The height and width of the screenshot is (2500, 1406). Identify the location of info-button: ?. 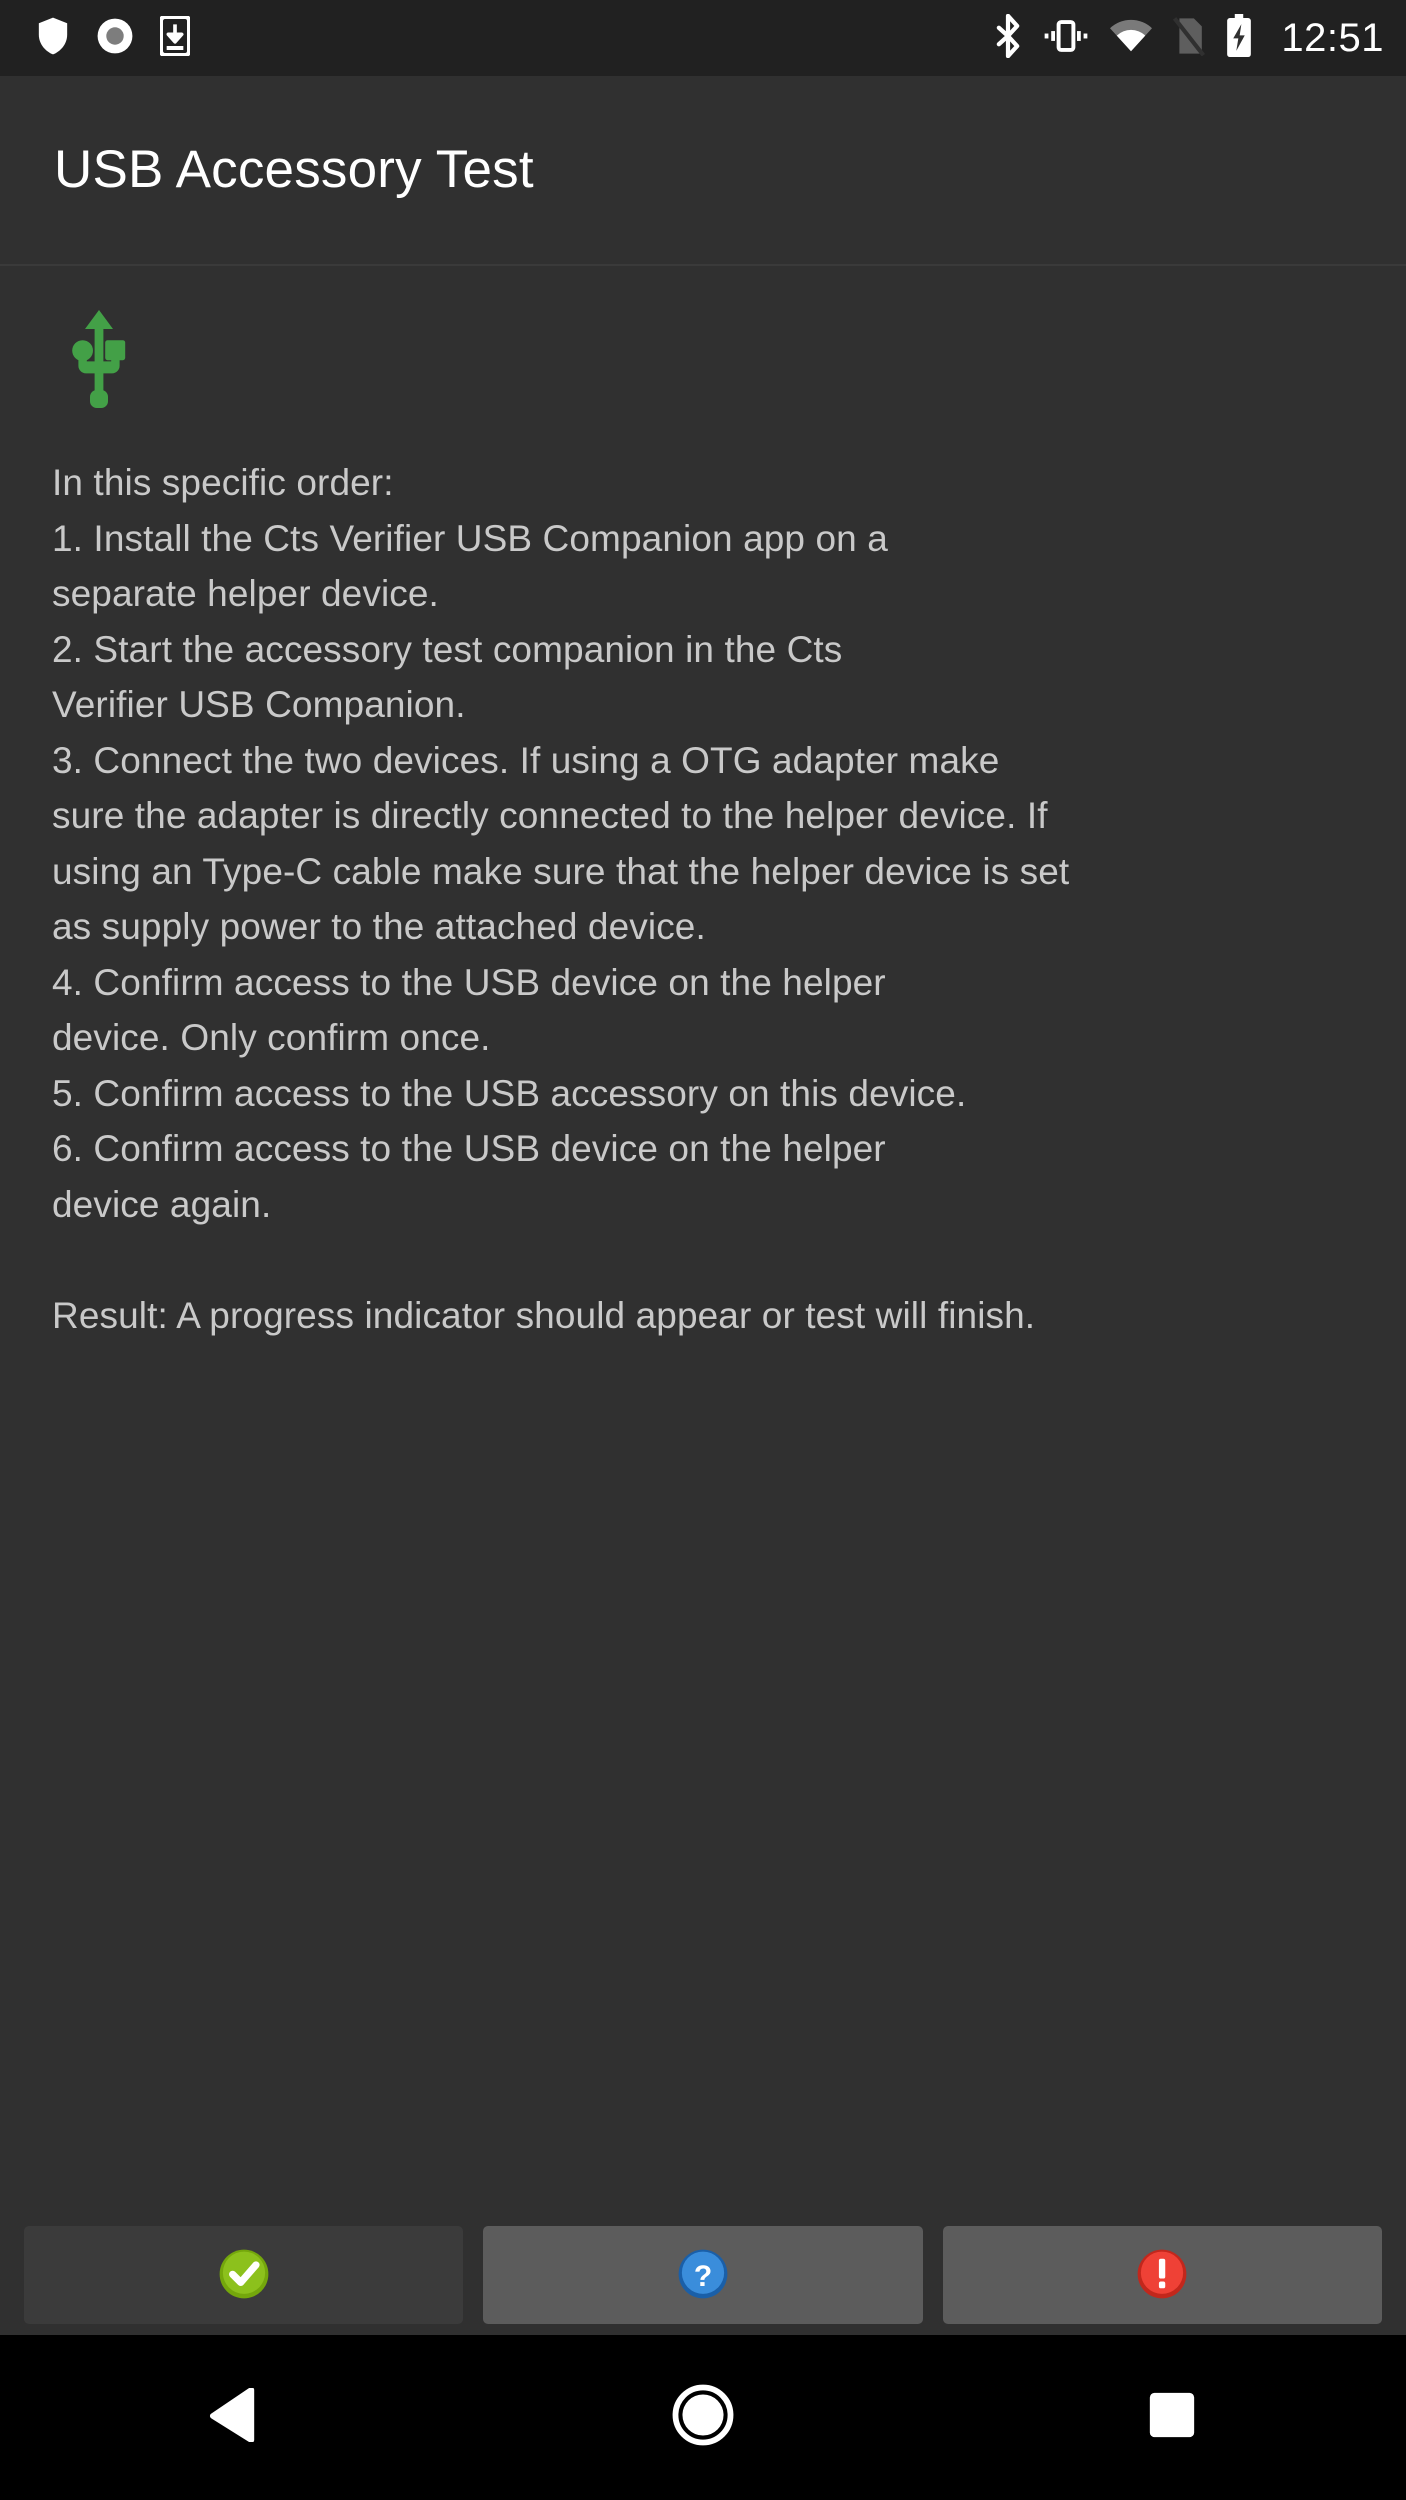
(703, 2275).